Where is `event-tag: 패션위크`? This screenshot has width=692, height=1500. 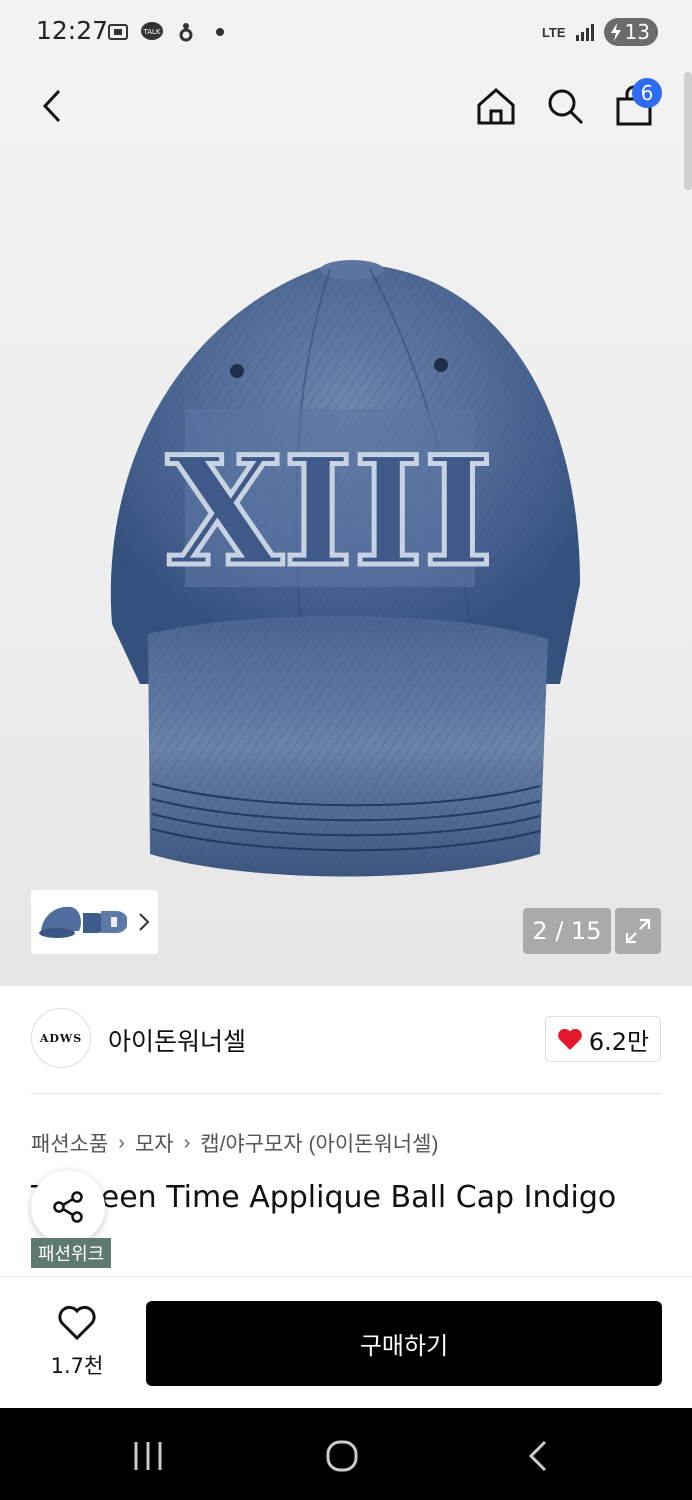 event-tag: 패션위크 is located at coordinates (71, 1253).